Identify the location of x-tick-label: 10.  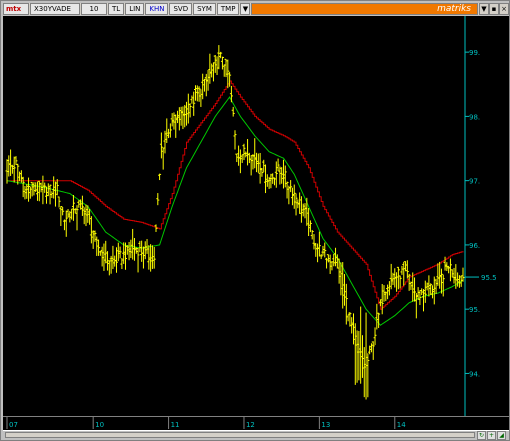
(99, 425).